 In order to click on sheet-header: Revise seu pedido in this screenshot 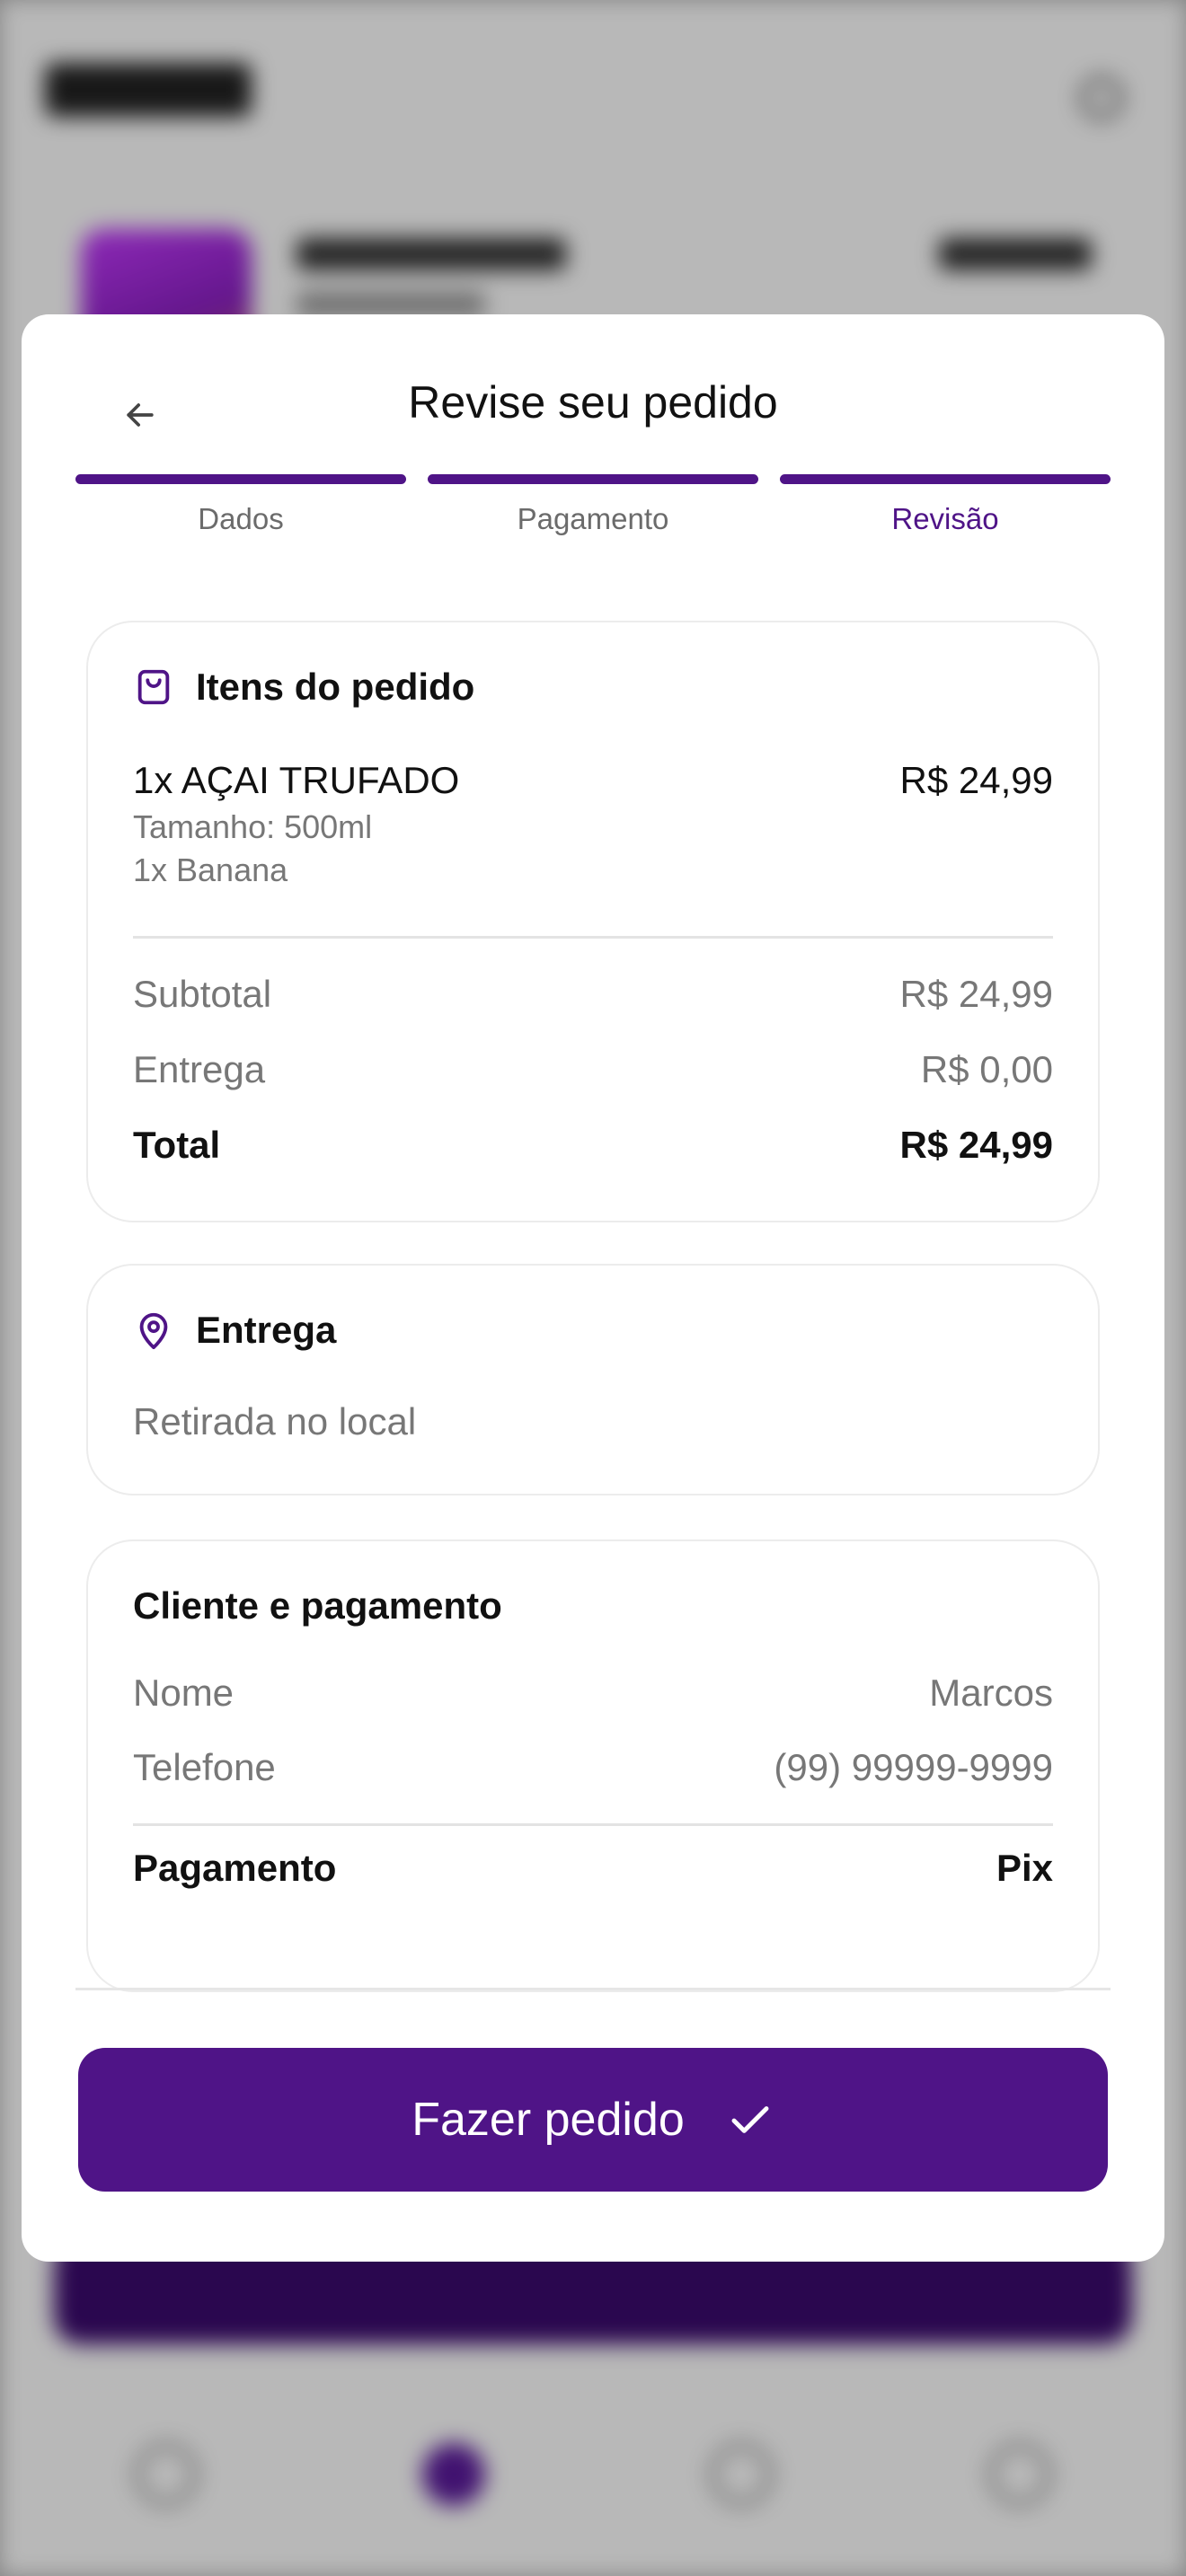, I will do `click(593, 399)`.